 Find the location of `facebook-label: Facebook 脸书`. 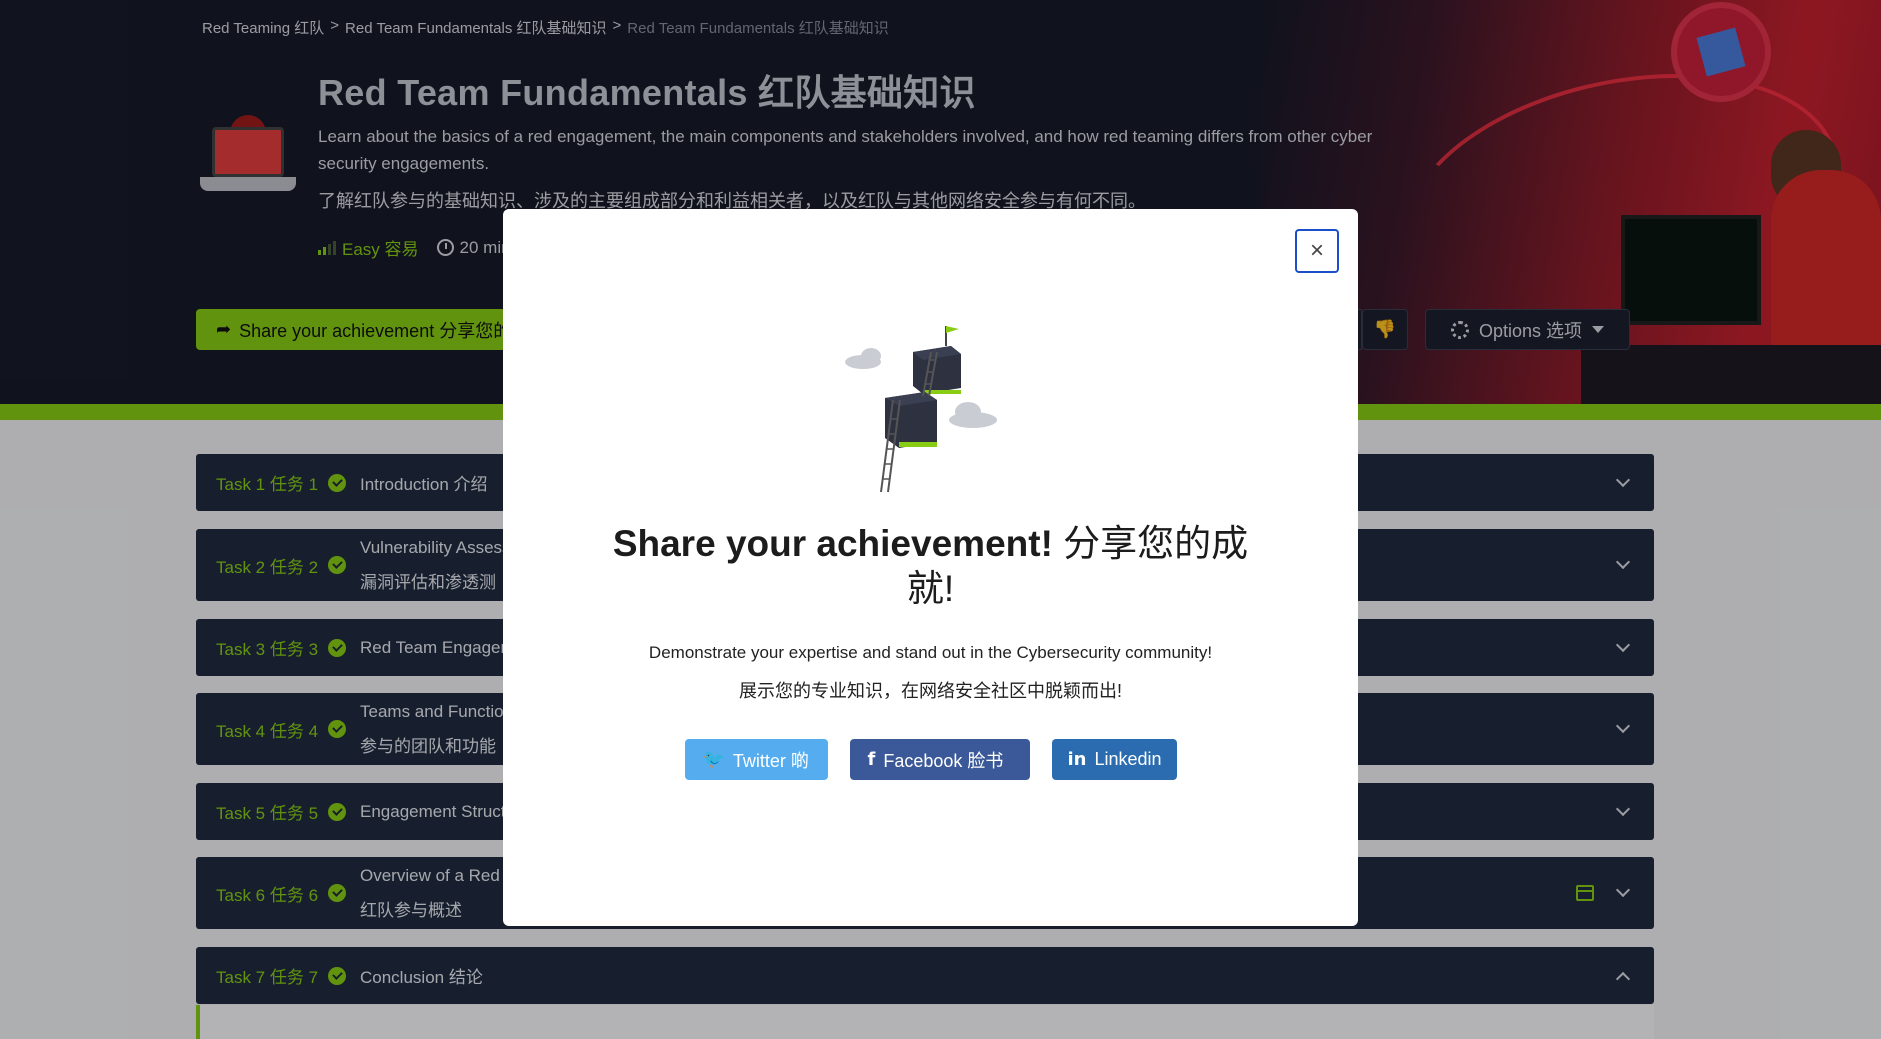

facebook-label: Facebook 脸书 is located at coordinates (943, 760).